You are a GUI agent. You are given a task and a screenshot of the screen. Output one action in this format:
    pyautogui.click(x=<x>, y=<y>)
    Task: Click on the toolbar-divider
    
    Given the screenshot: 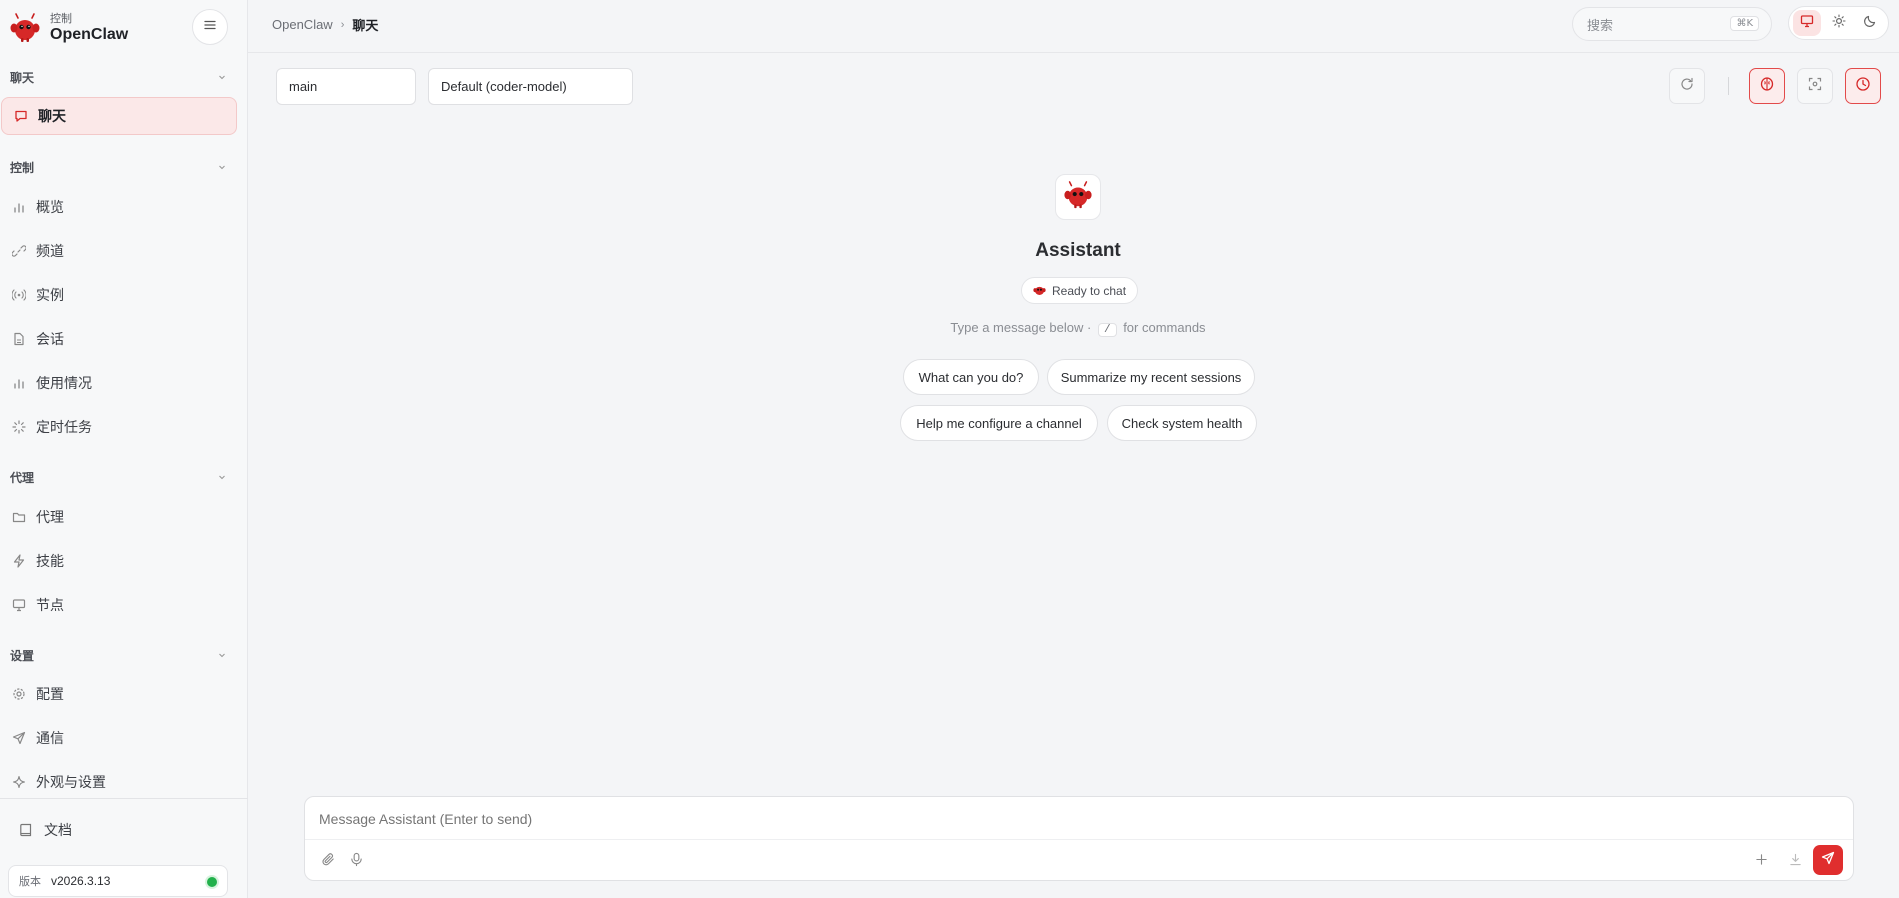 What is the action you would take?
    pyautogui.click(x=1728, y=86)
    